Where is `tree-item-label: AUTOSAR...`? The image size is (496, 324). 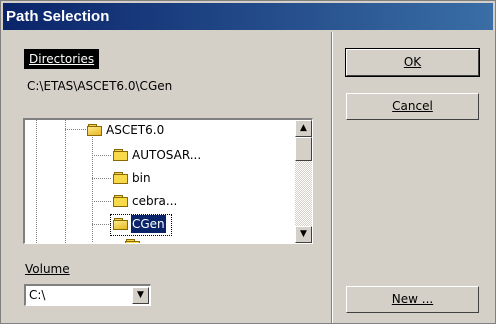
tree-item-label: AUTOSAR... is located at coordinates (167, 155).